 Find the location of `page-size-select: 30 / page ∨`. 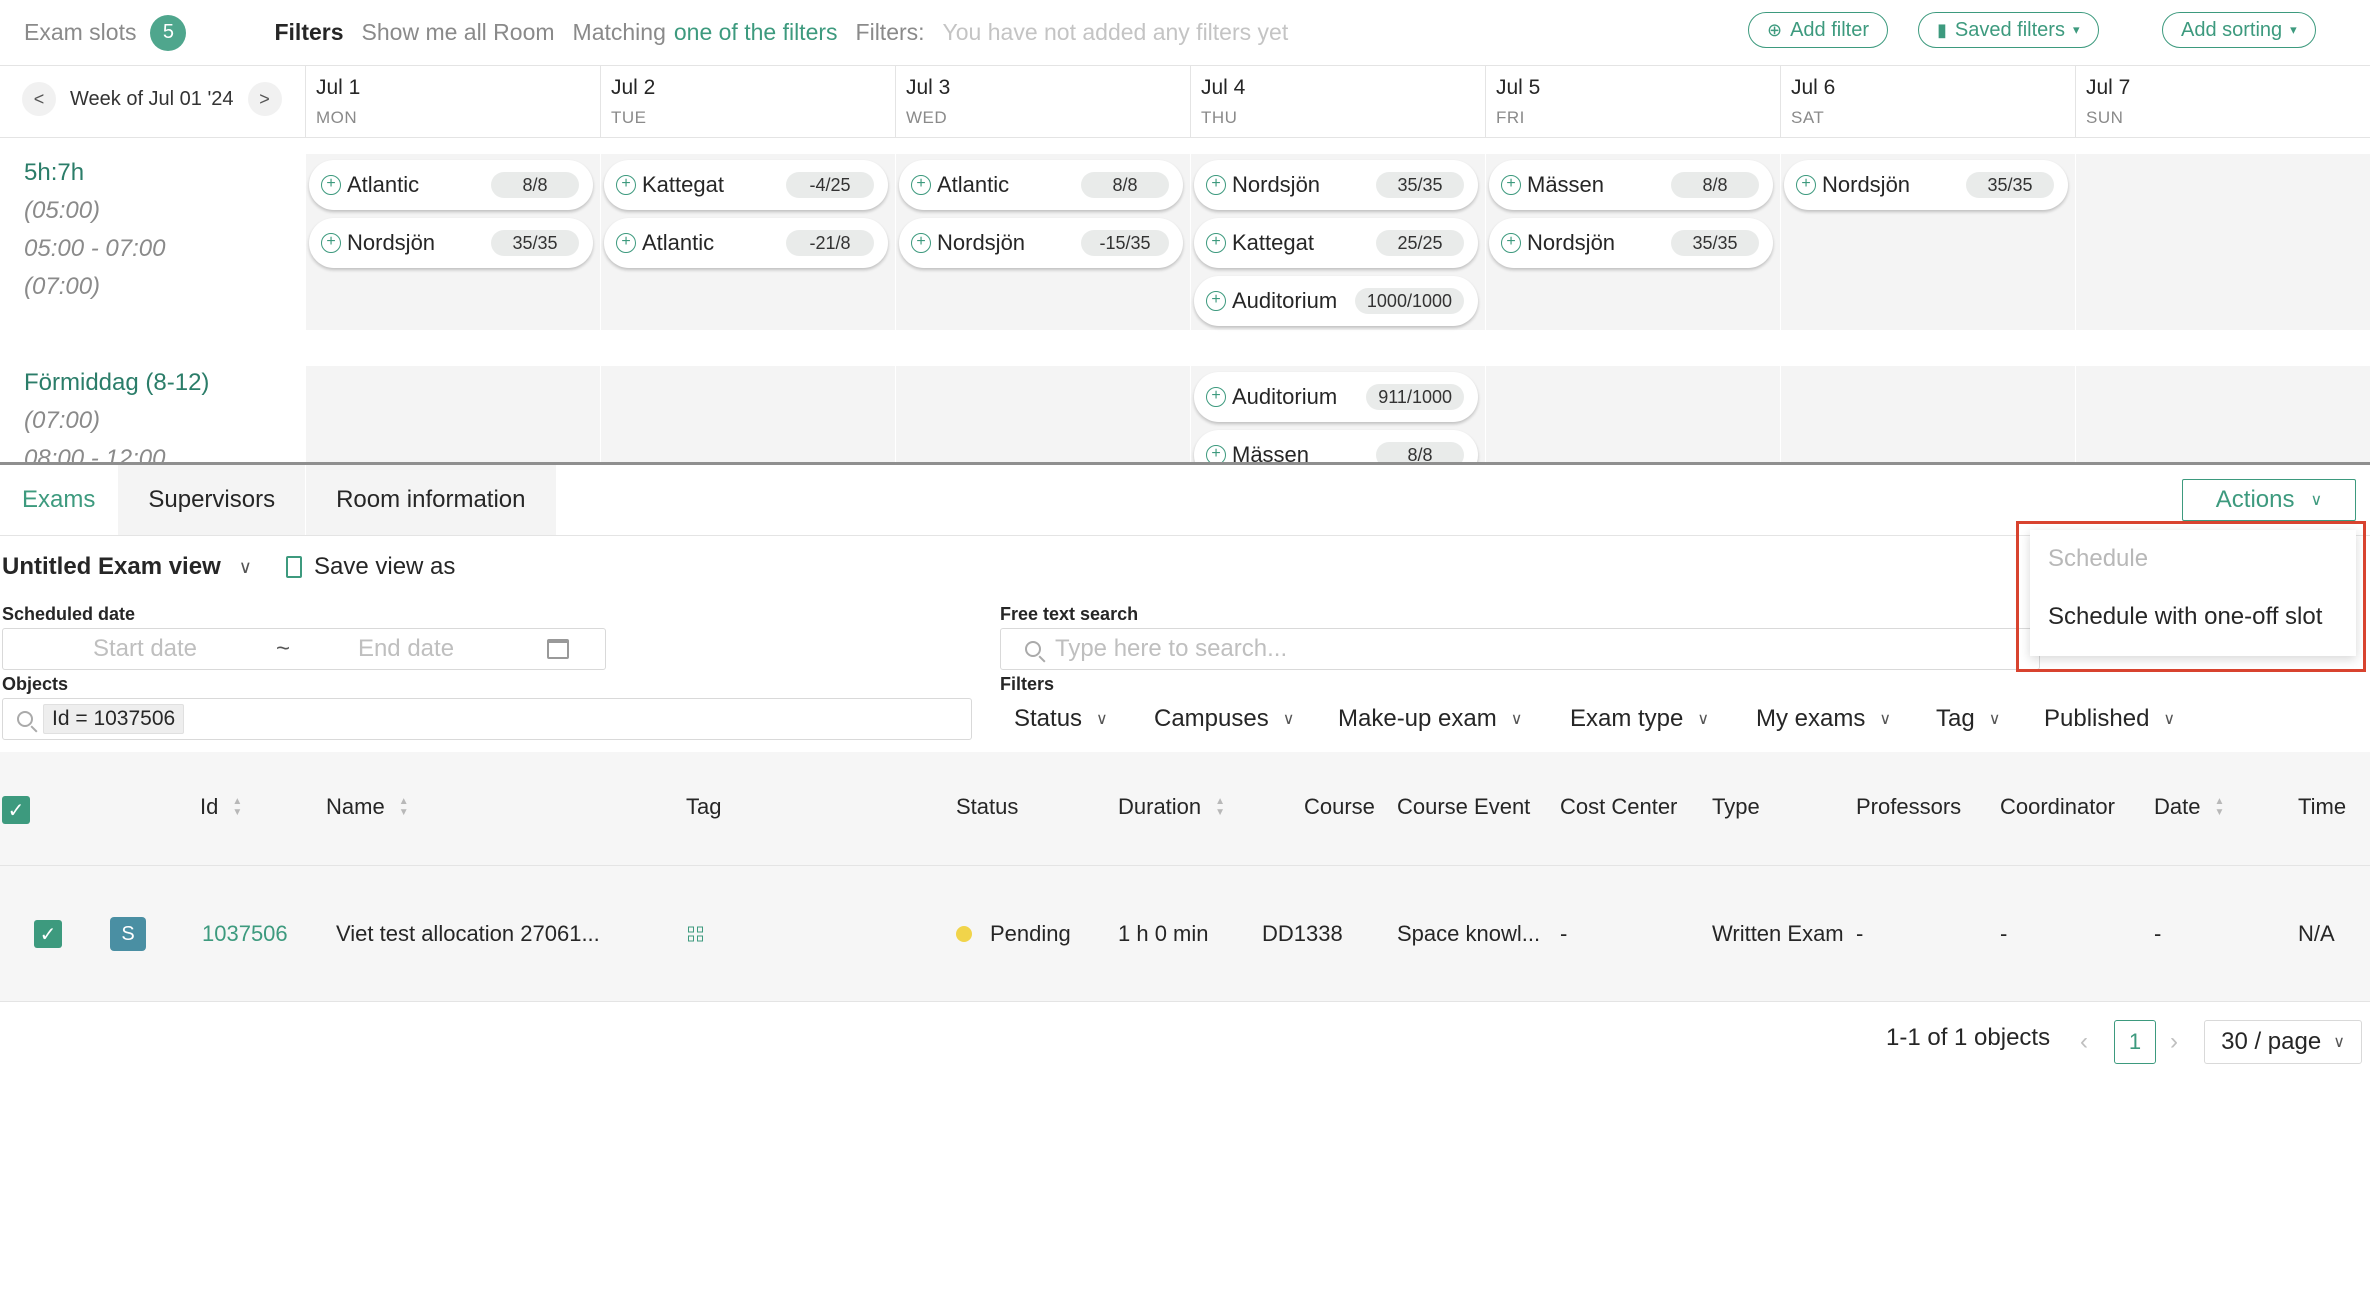

page-size-select: 30 / page ∨ is located at coordinates (2283, 1042).